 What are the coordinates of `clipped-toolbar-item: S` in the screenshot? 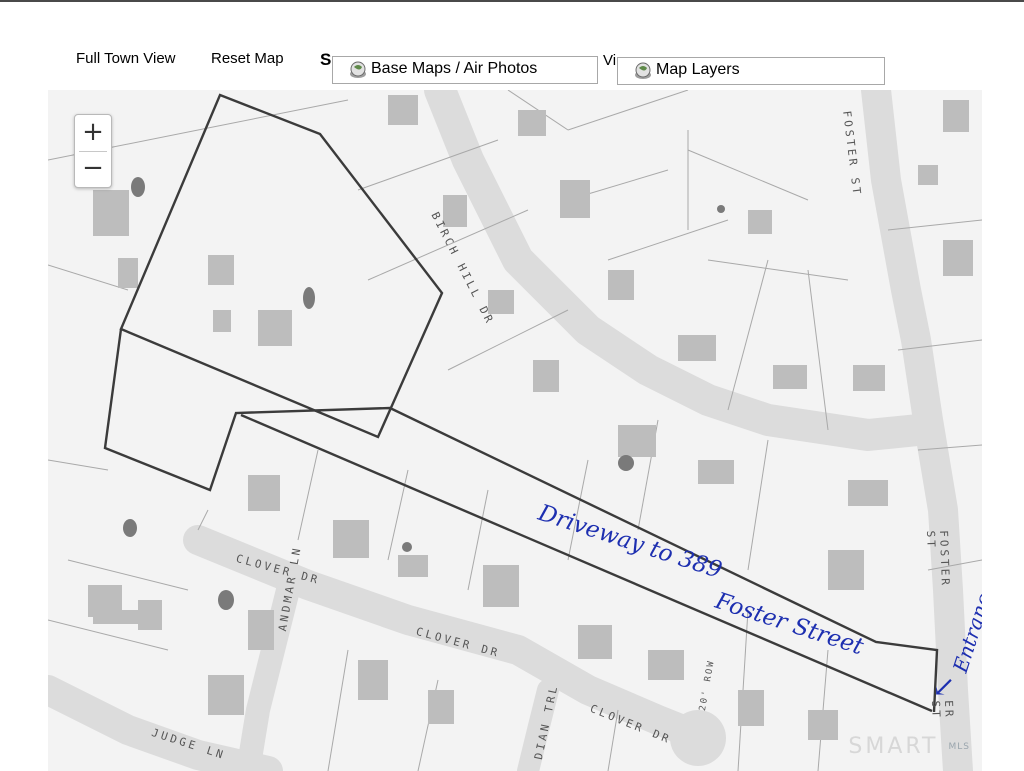 It's located at (326, 59).